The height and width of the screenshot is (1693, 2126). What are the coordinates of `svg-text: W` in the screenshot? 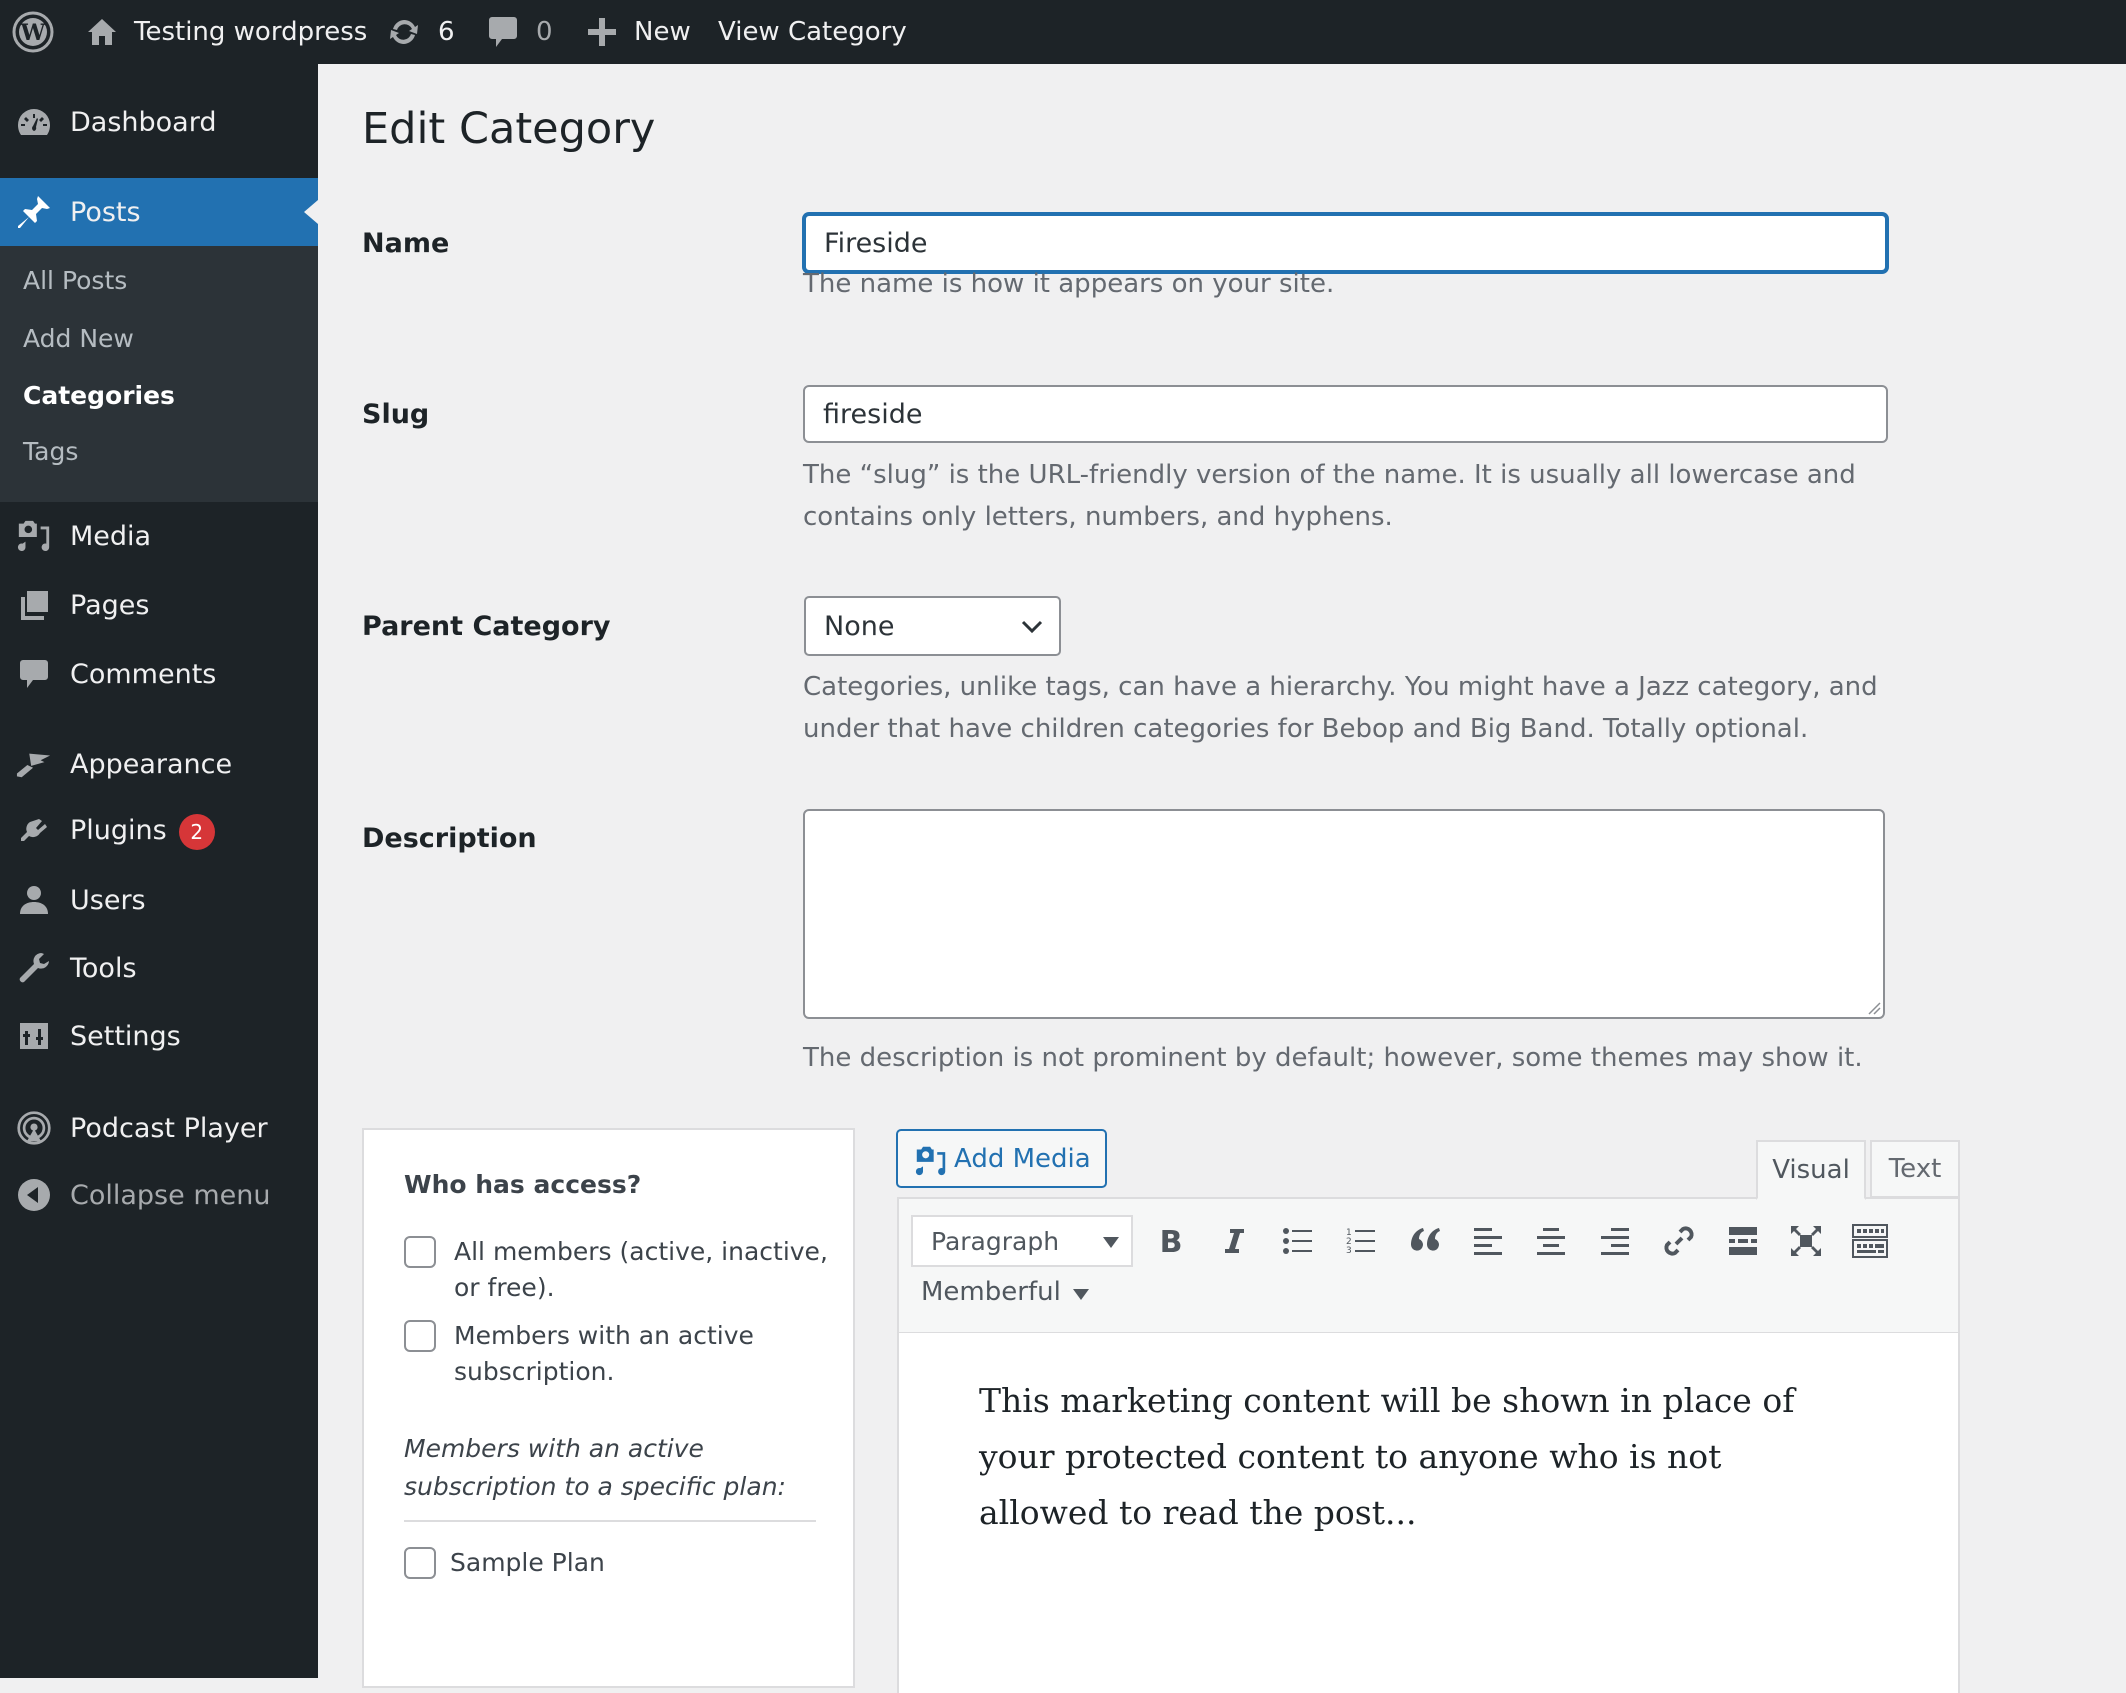 It's located at (33, 33).